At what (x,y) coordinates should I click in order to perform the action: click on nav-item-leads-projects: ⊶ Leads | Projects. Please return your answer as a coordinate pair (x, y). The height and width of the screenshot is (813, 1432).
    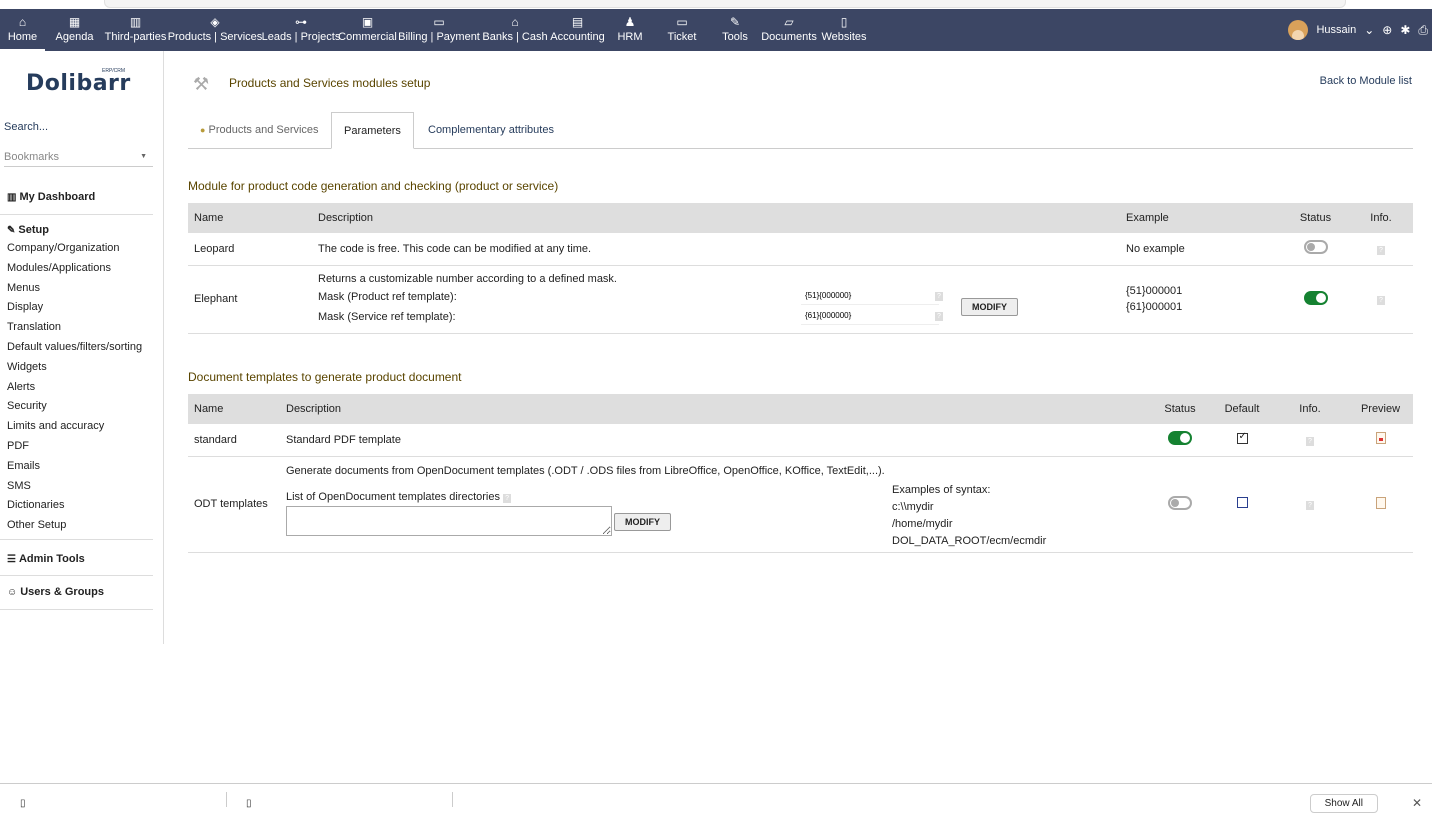
    Looking at the image, I should click on (301, 30).